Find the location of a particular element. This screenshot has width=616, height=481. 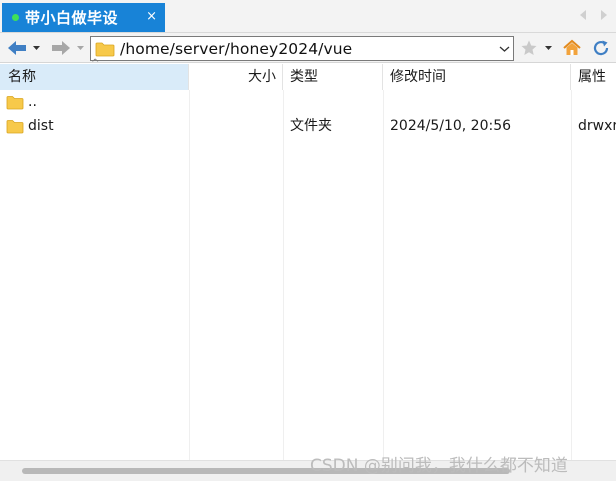

file-name-cell: .. is located at coordinates (21, 102).